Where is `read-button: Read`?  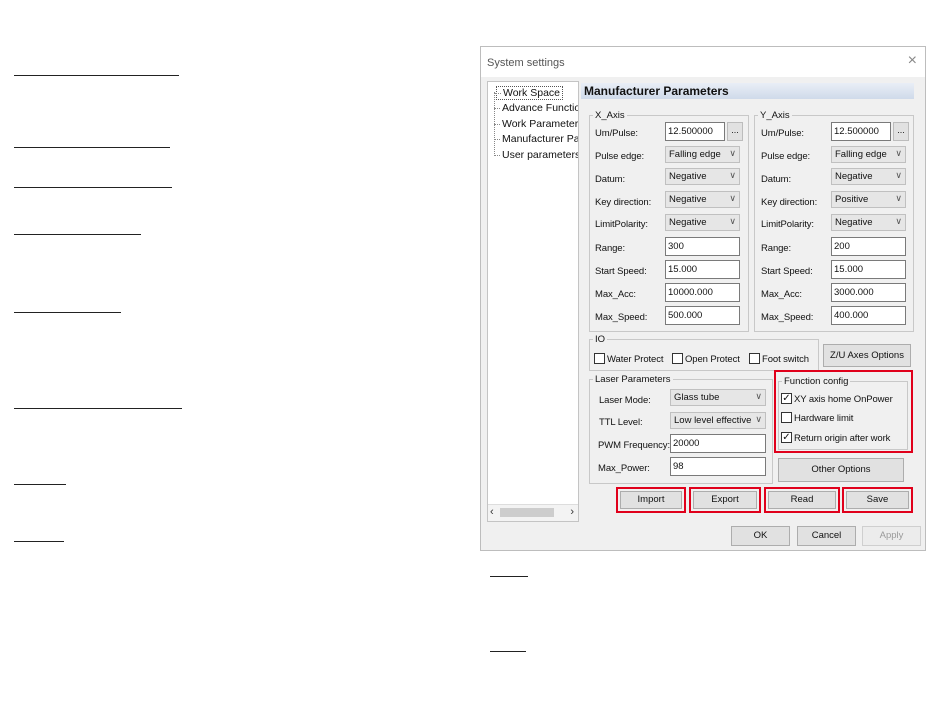
read-button: Read is located at coordinates (802, 500).